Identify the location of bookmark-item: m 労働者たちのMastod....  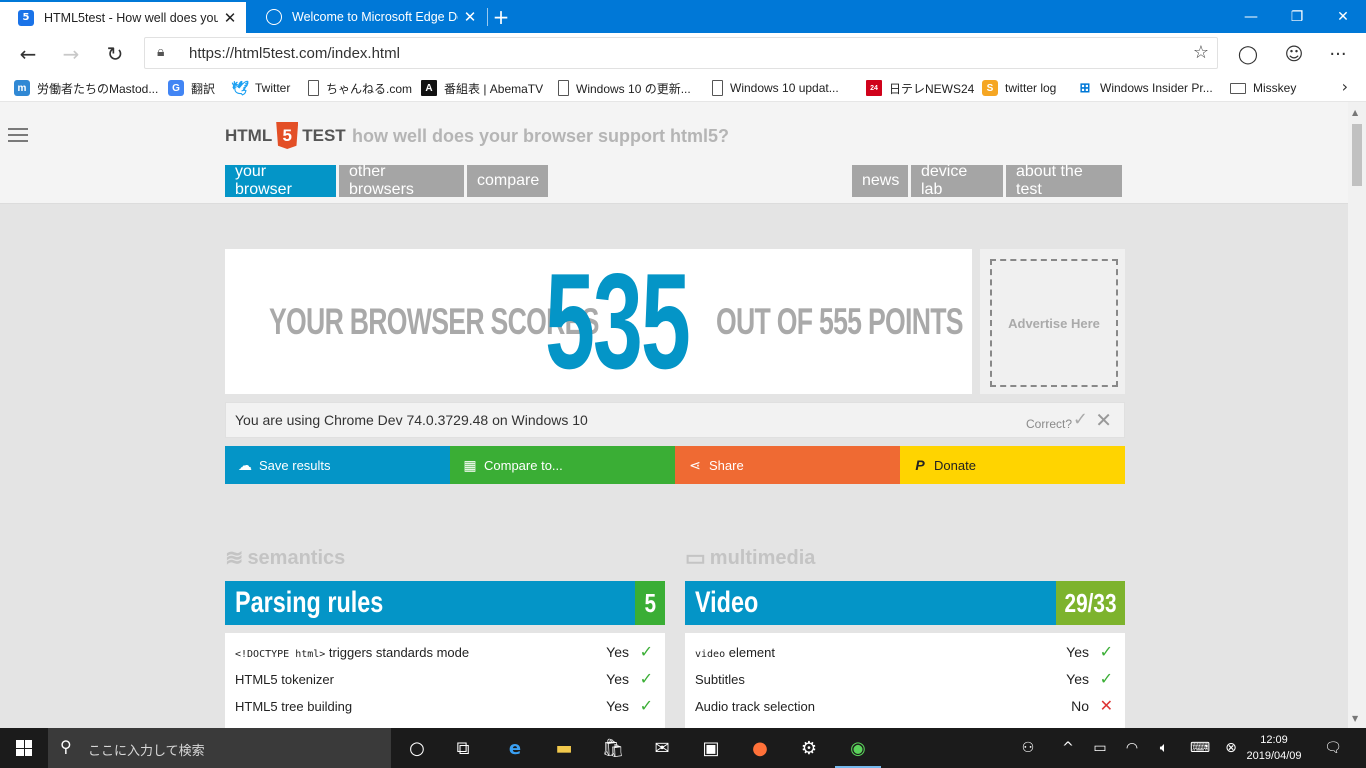
(86, 88).